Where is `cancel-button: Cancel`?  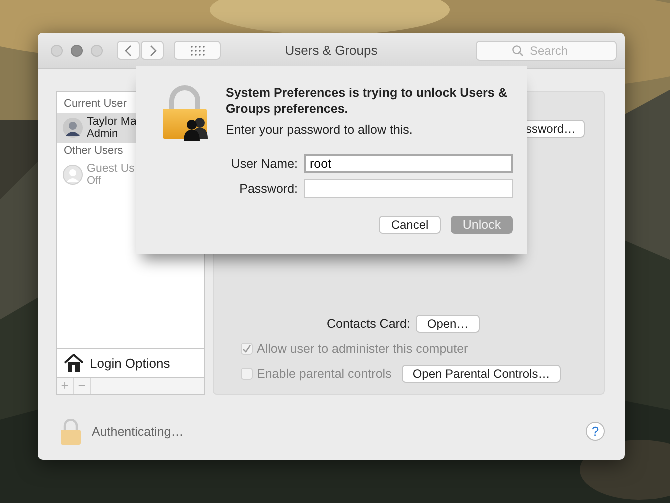
cancel-button: Cancel is located at coordinates (410, 225).